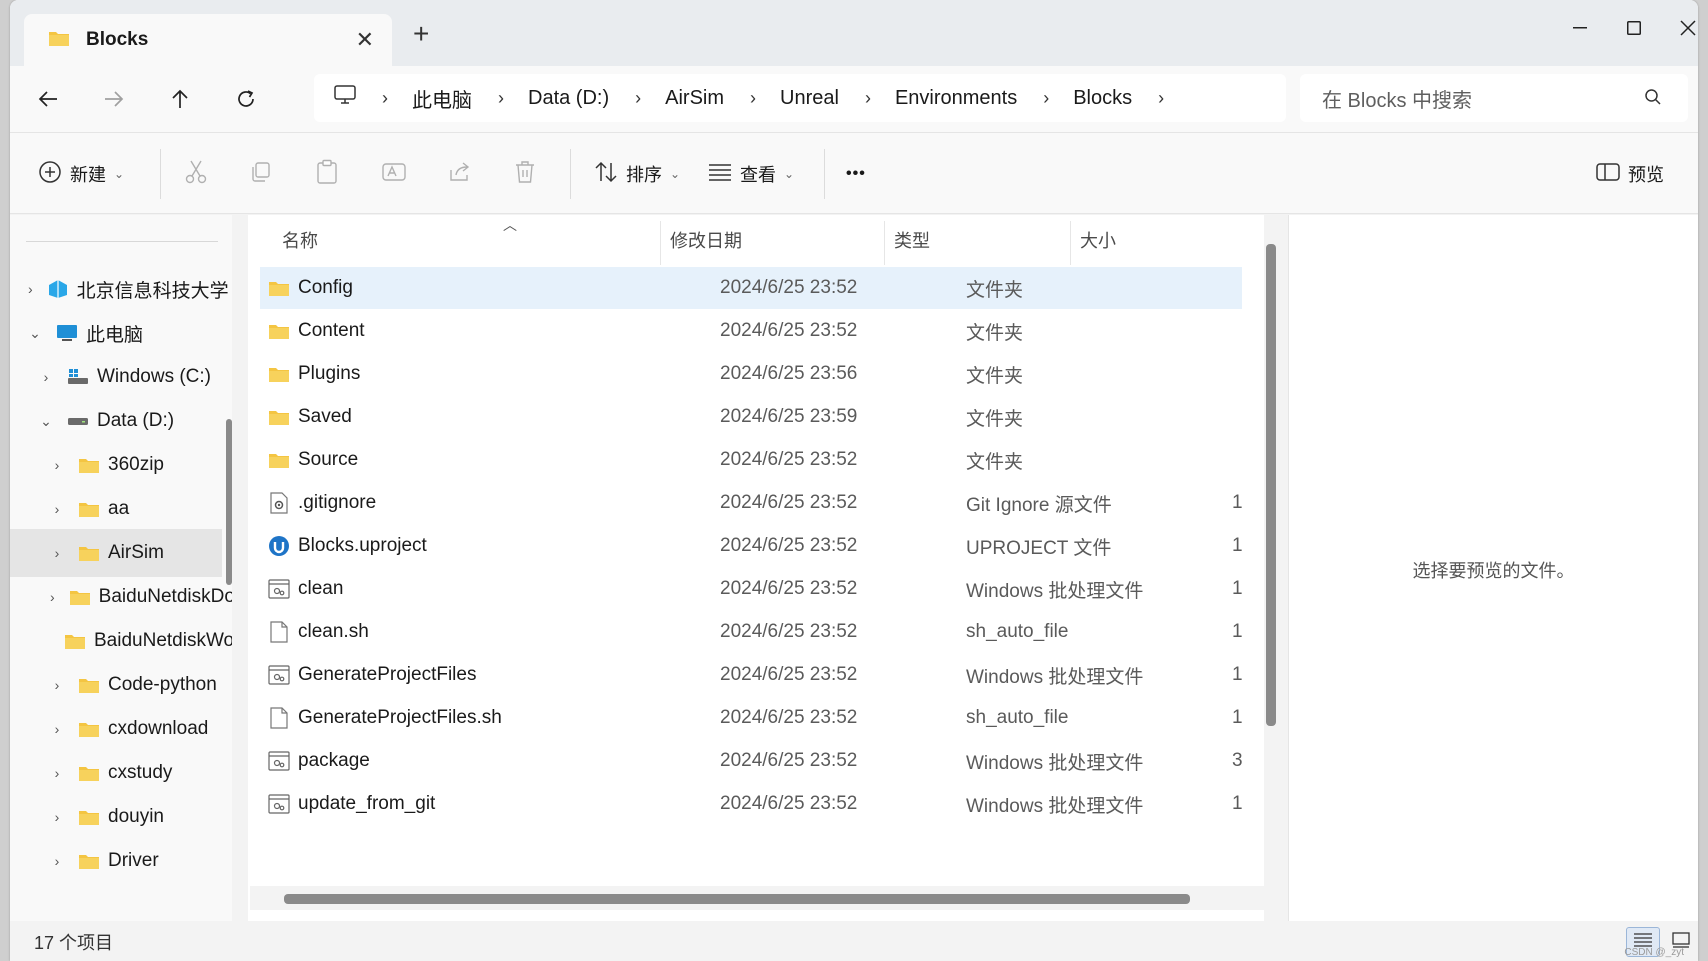  Describe the element at coordinates (694, 98) in the screenshot. I see `breadcrumb-airsim: AirSim` at that location.